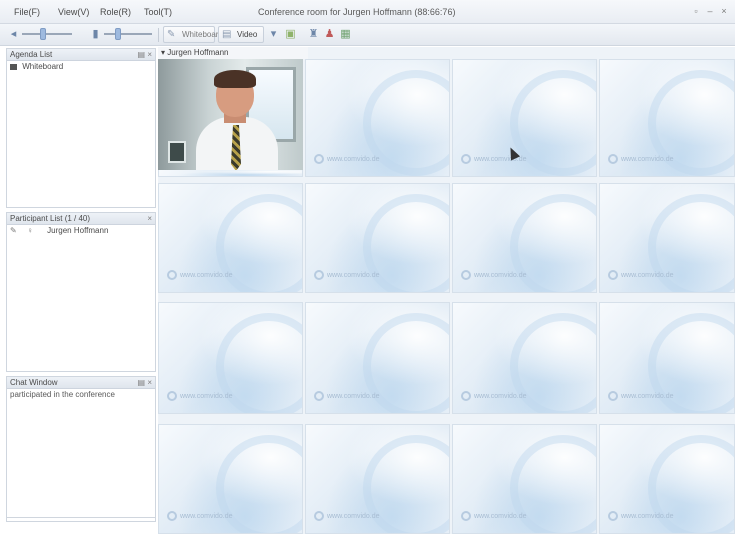 The image size is (735, 534). Describe the element at coordinates (710, 11) in the screenshot. I see `minimize-icon: –` at that location.